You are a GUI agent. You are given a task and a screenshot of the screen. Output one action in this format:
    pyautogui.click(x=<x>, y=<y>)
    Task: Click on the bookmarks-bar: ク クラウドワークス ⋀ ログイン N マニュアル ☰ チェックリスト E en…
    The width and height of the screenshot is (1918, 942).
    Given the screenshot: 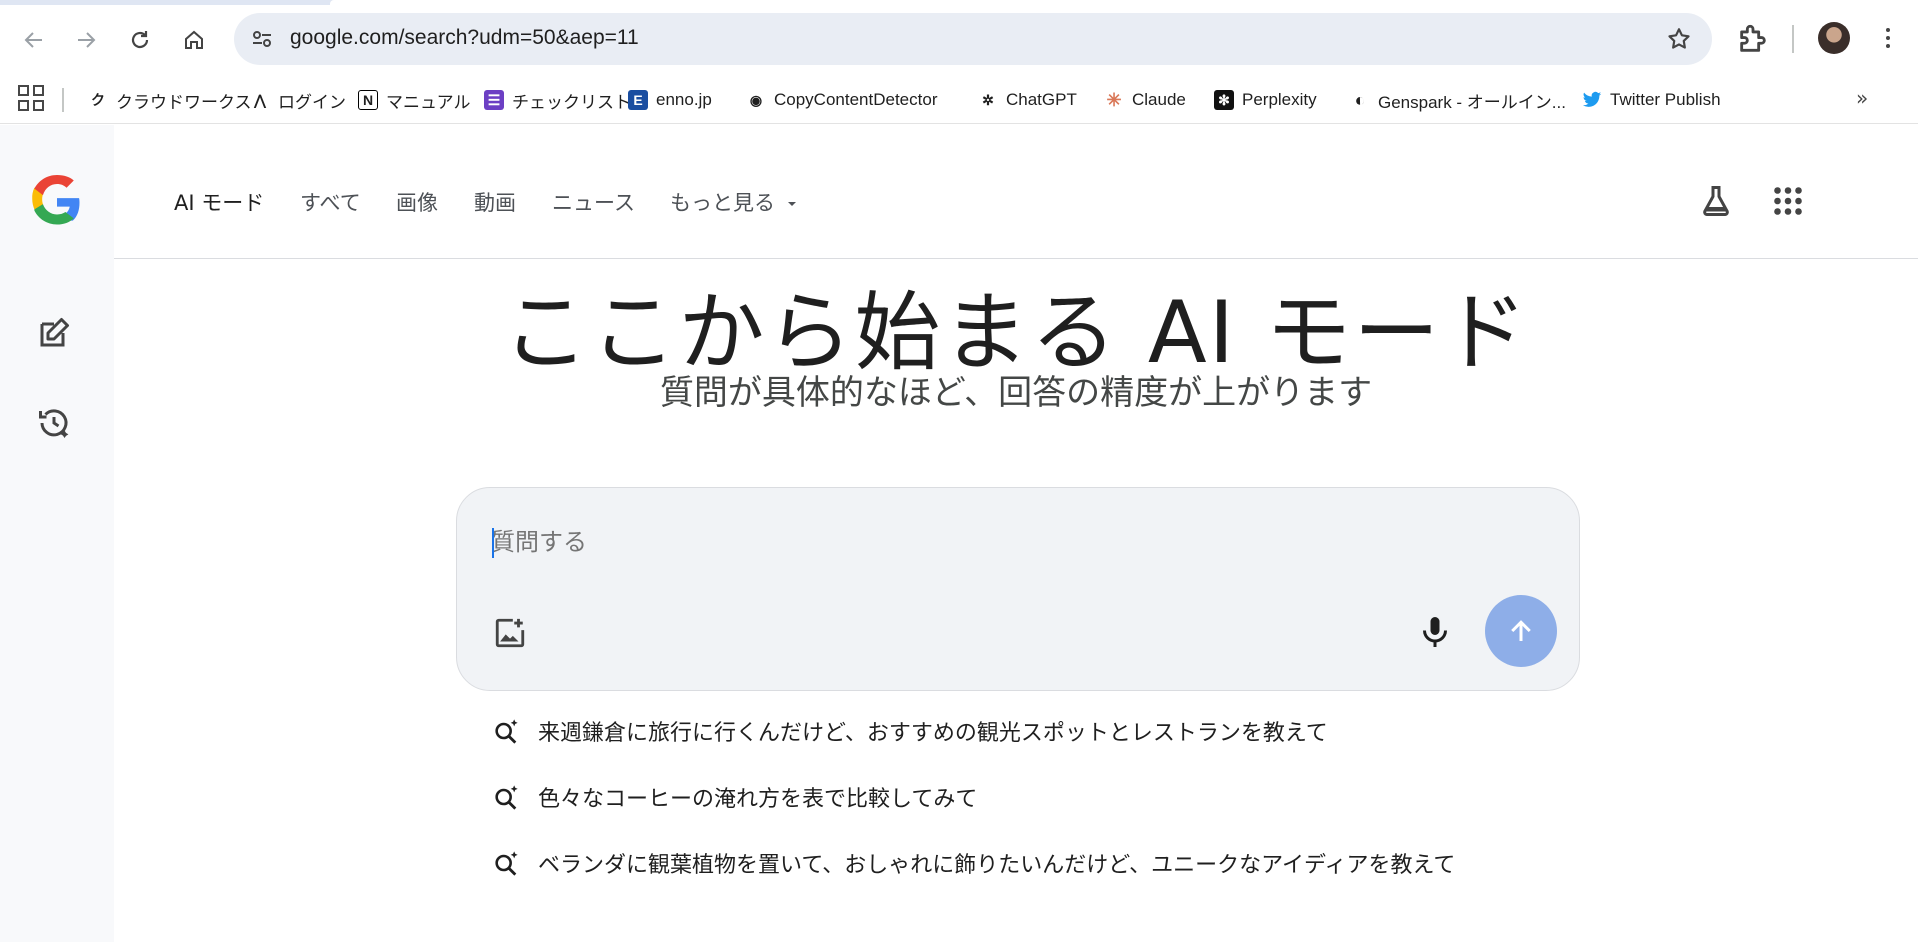 What is the action you would take?
    pyautogui.click(x=959, y=100)
    